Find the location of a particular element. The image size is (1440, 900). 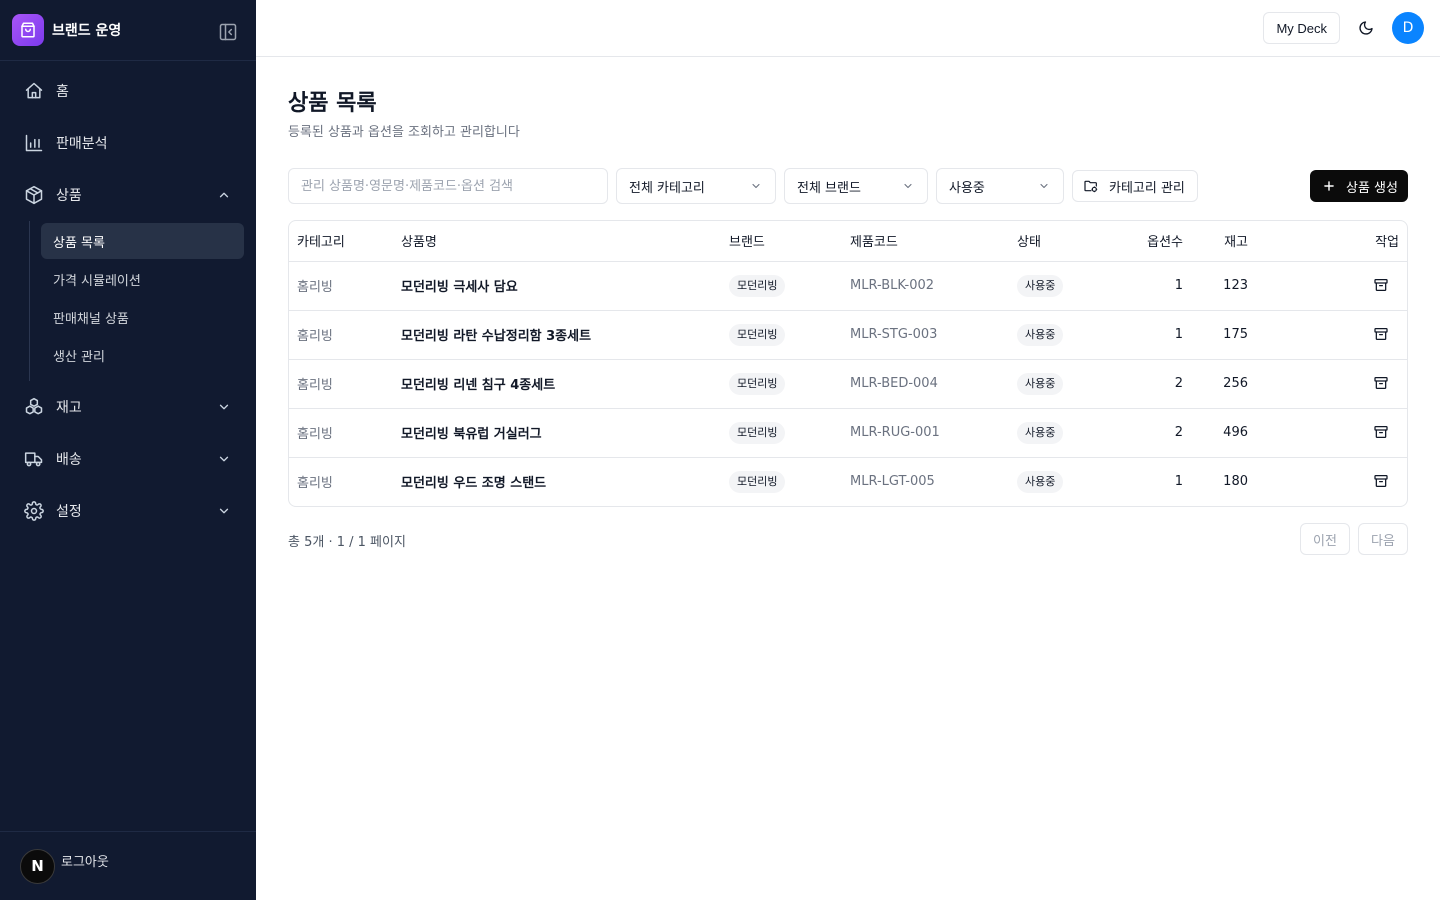

cell-product-name: 모던리빙 우드 조명 스탠드 is located at coordinates (557, 481).